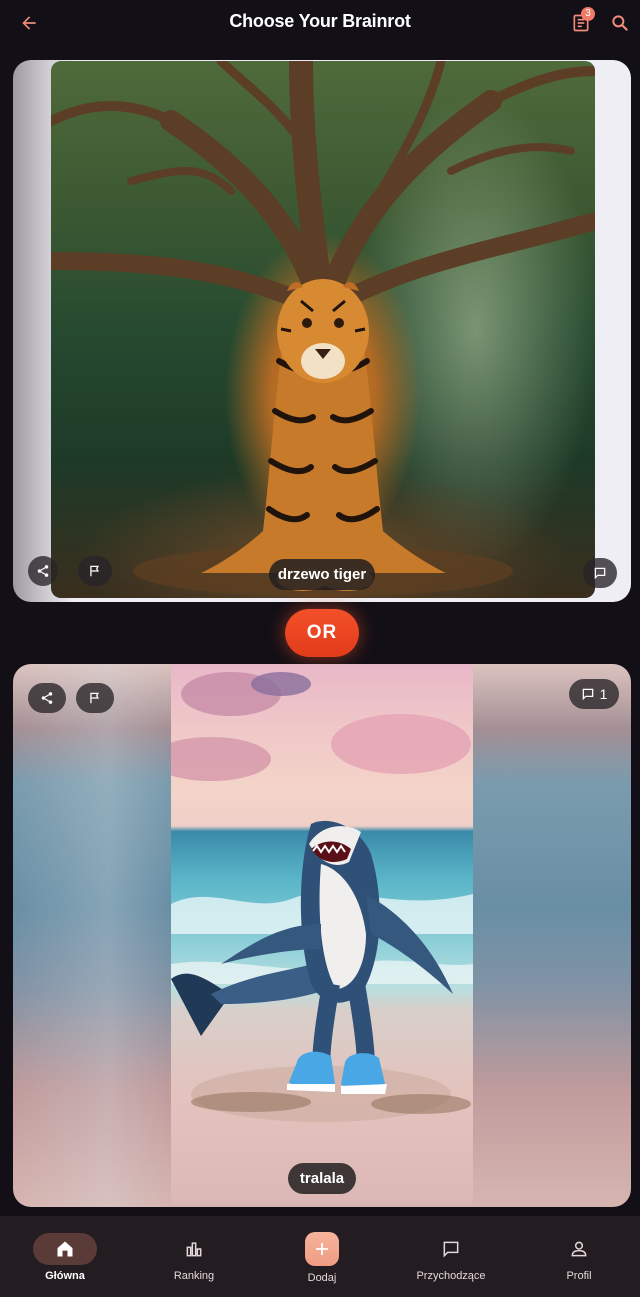 This screenshot has height=1297, width=640. I want to click on top-app-bar: Choose Your Brainrot 3, so click(320, 23).